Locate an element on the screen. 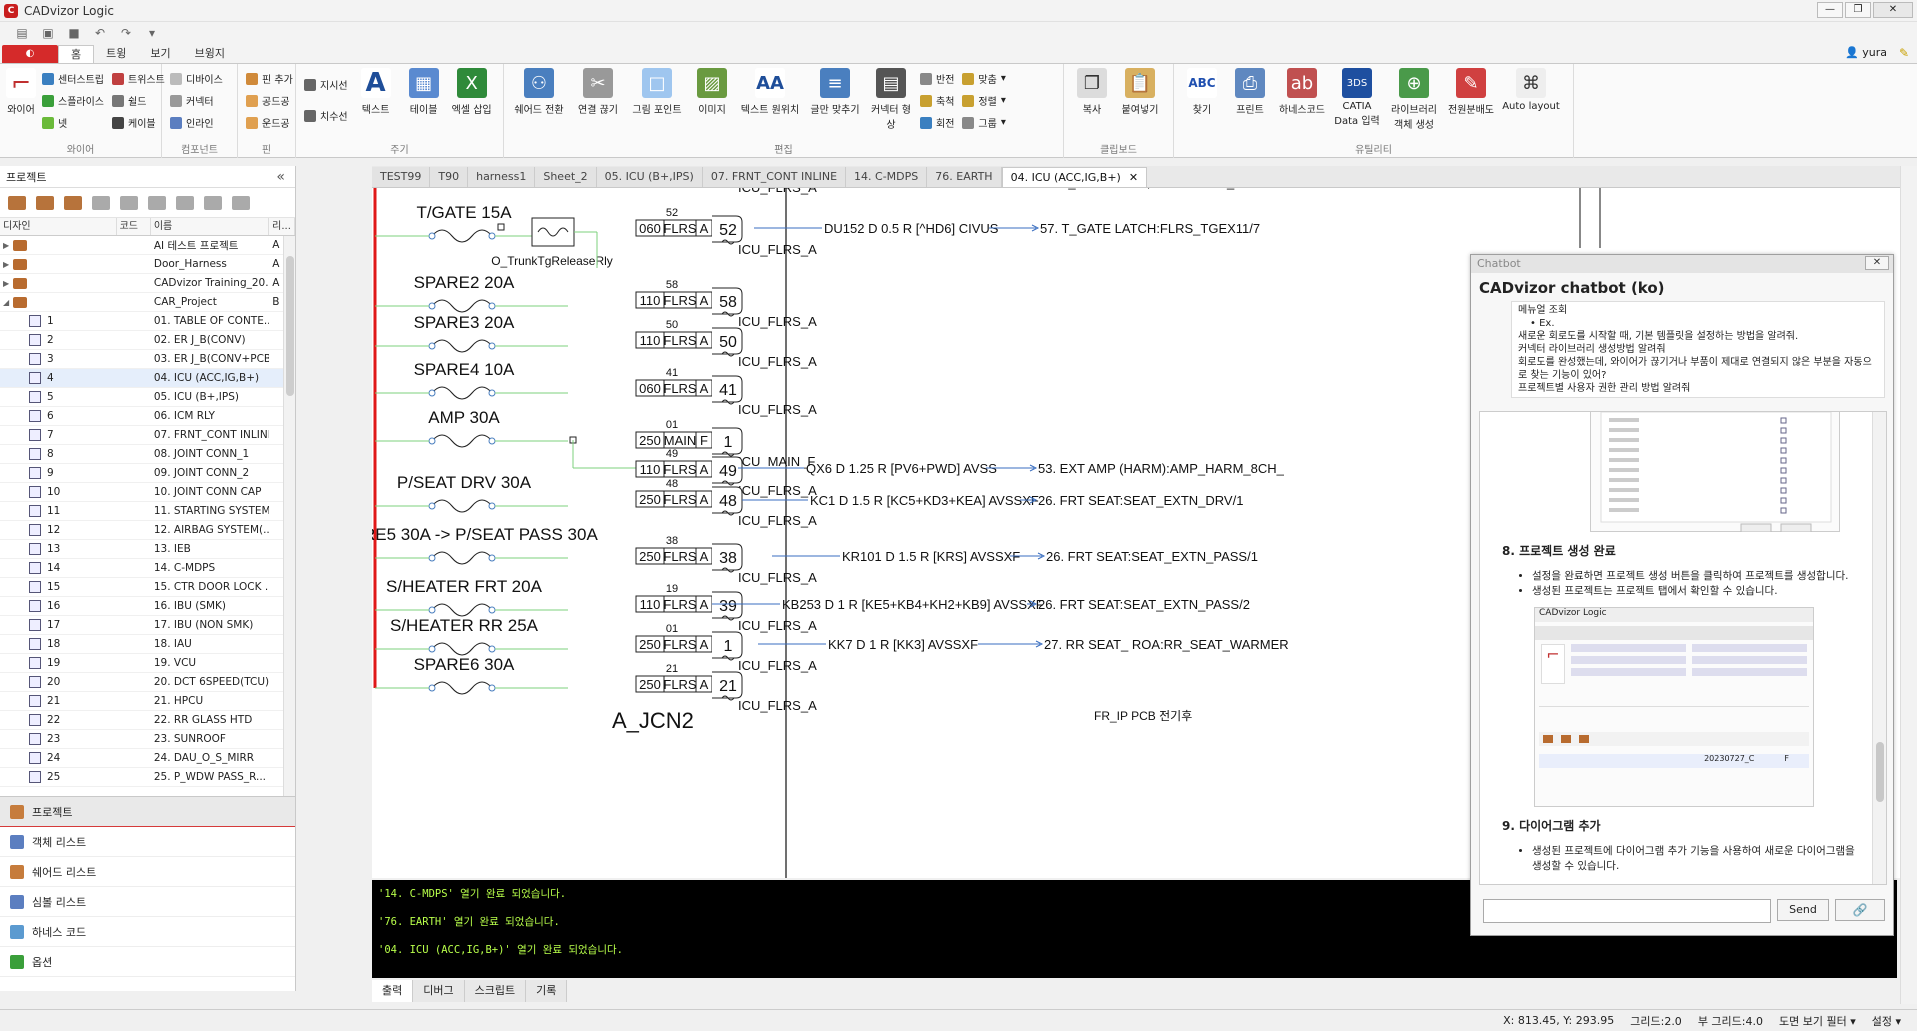  pin-option2-button: 운드공 is located at coordinates (269, 122).